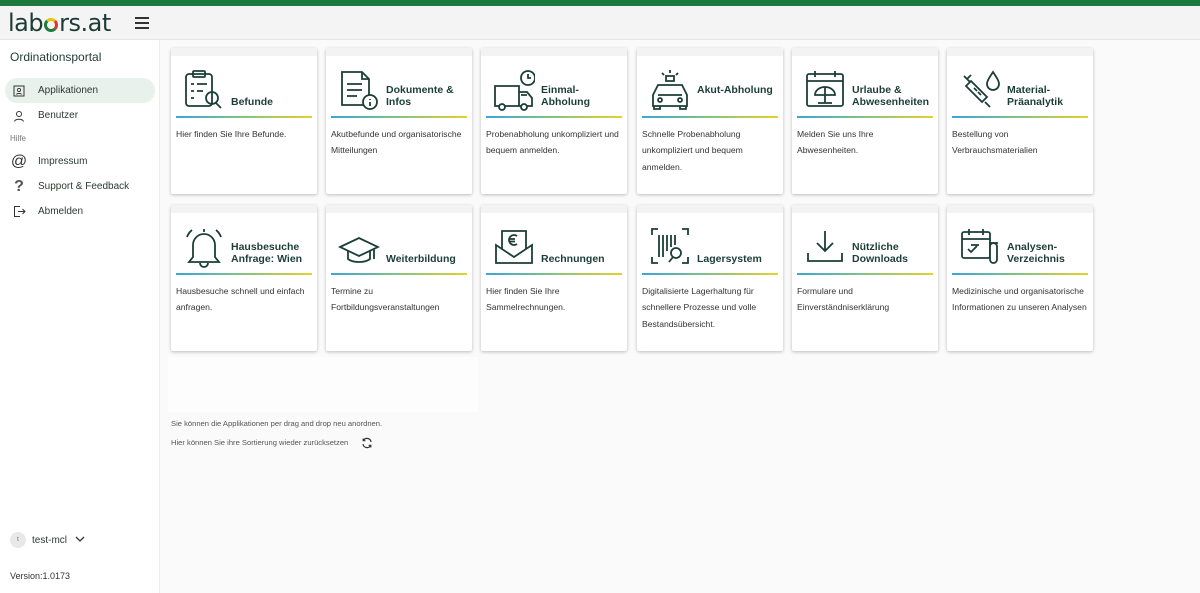  I want to click on logout-icon, so click(19, 212).